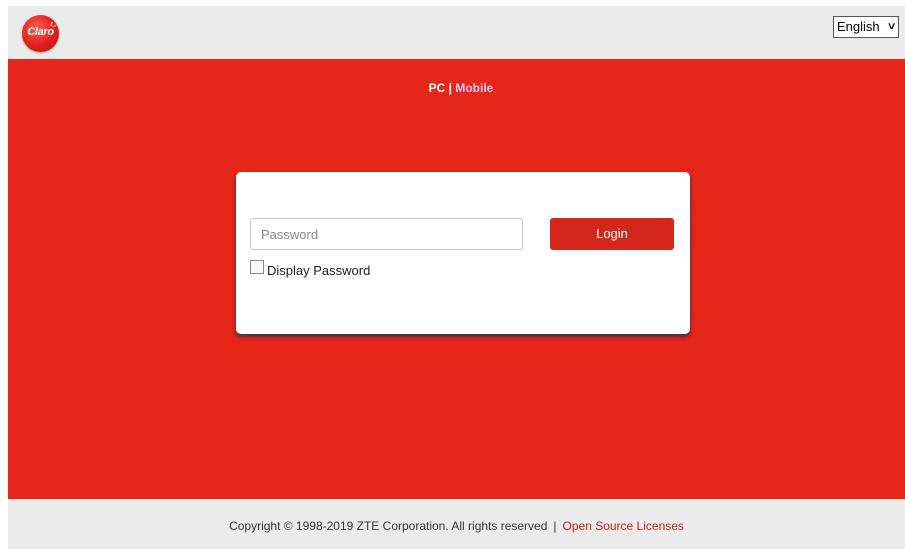  What do you see at coordinates (53, 24) in the screenshot?
I see `logo-rays` at bounding box center [53, 24].